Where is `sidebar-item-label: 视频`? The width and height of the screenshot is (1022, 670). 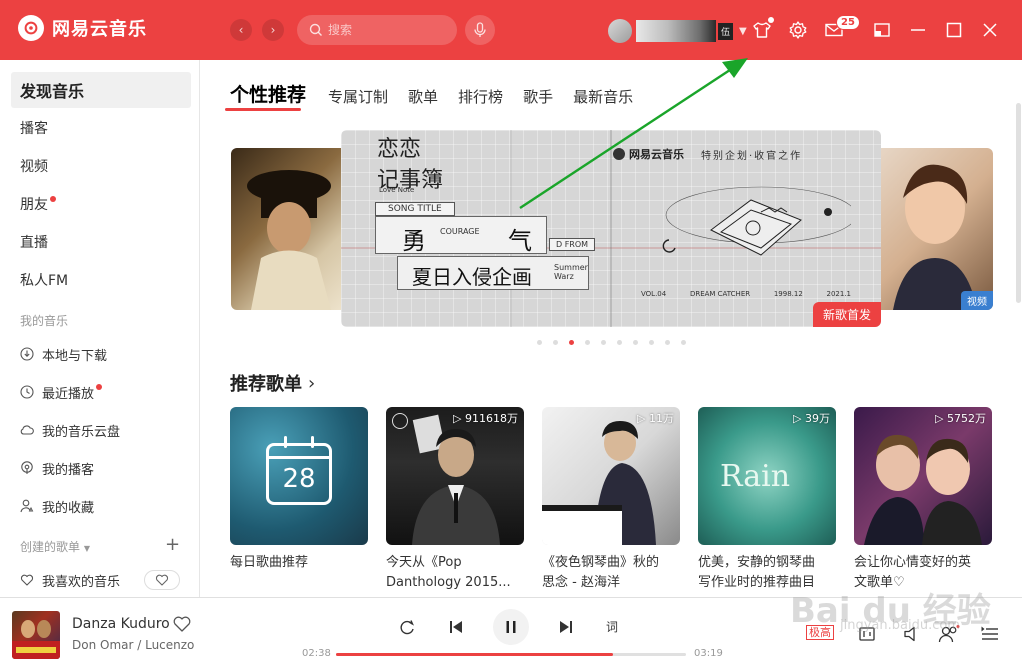 sidebar-item-label: 视频 is located at coordinates (34, 167).